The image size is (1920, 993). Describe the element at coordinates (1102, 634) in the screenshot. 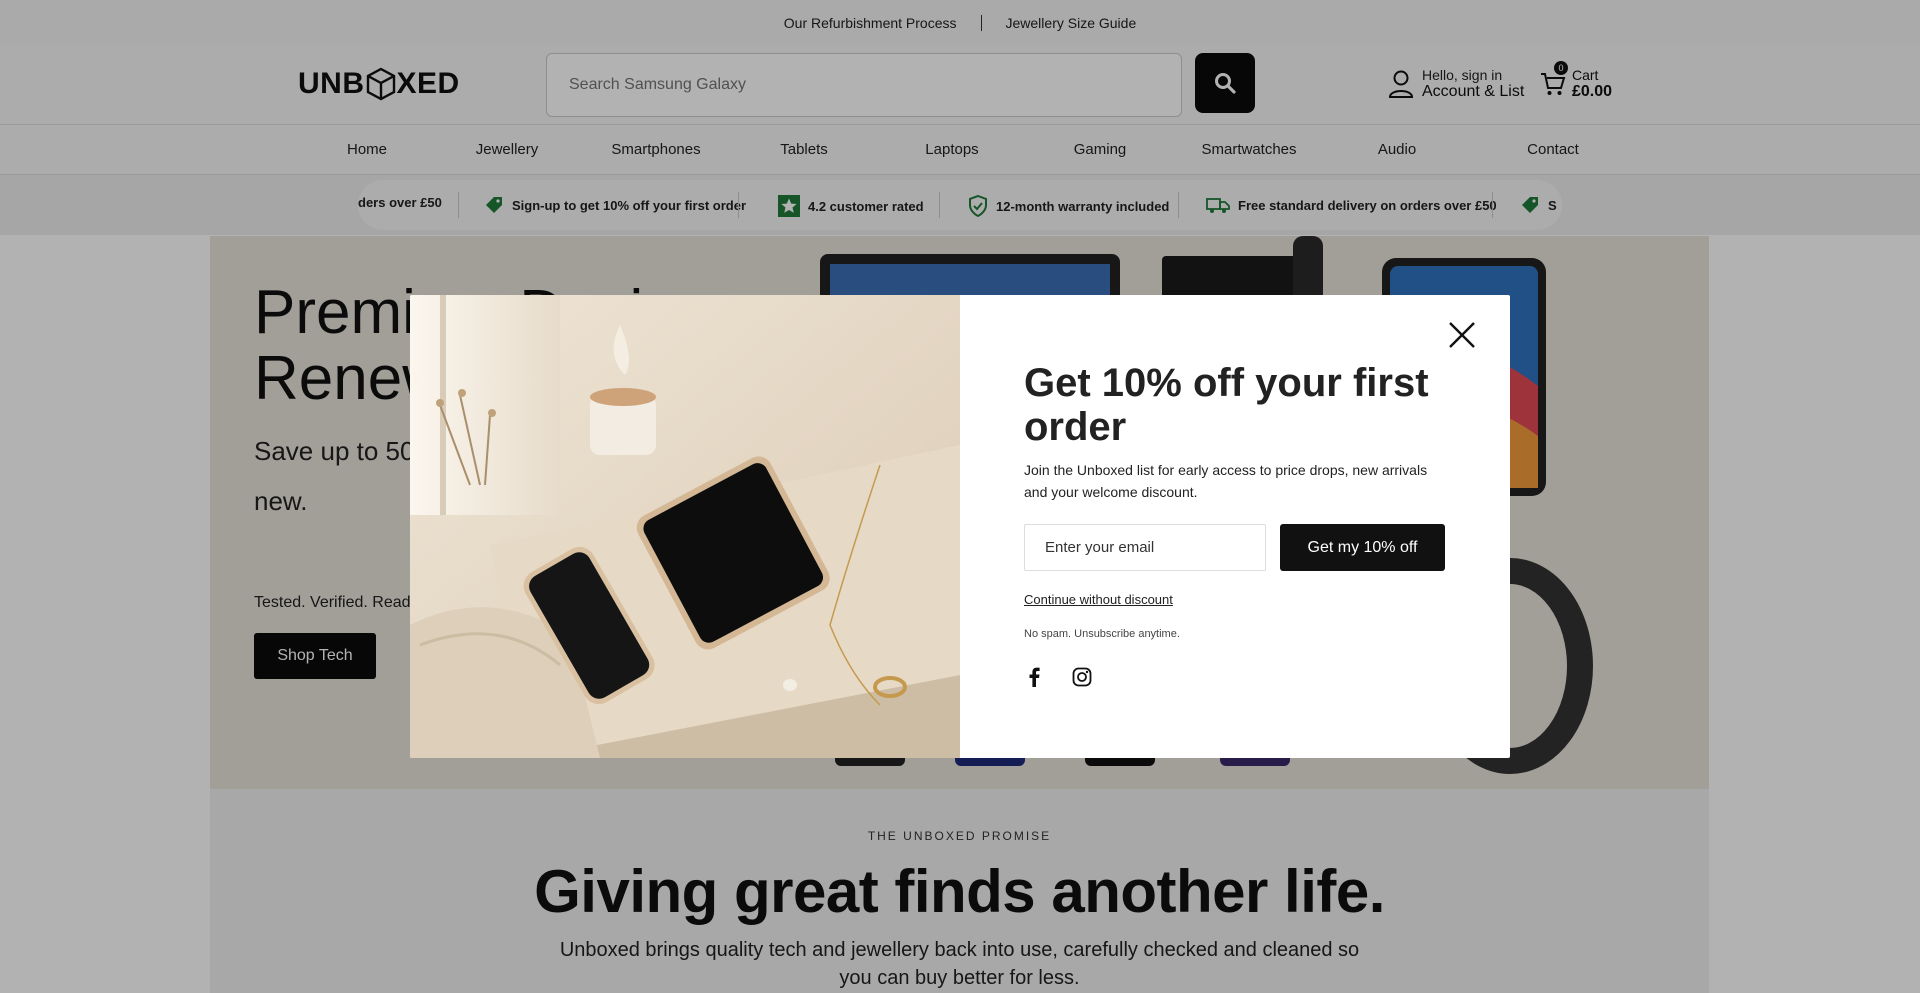

I see `no-spam-note: No spam. Unsubscribe anytime.` at that location.